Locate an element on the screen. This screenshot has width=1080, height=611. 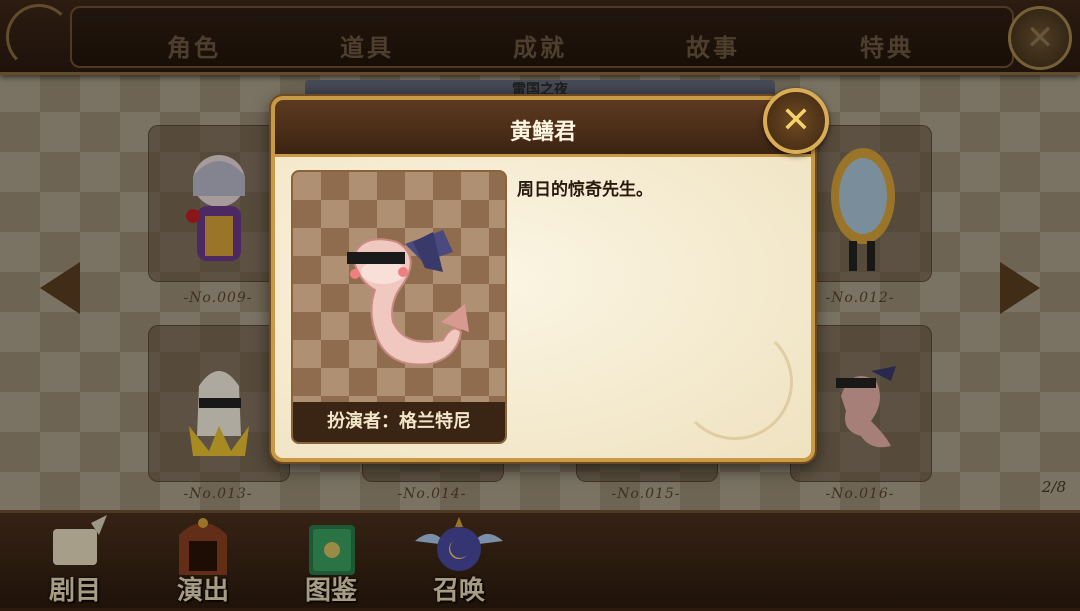
modal-header: 黄鳝君 is located at coordinates (543, 128).